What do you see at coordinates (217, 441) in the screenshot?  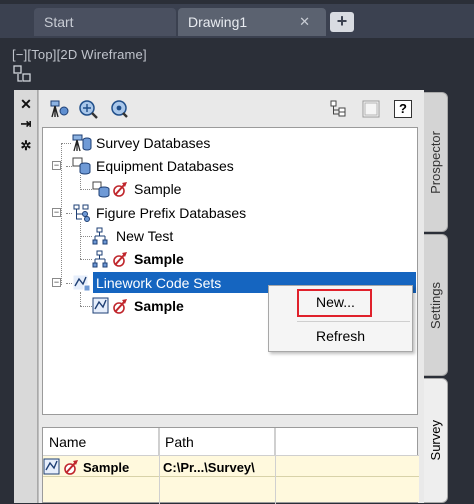 I see `column-header-path: Path` at bounding box center [217, 441].